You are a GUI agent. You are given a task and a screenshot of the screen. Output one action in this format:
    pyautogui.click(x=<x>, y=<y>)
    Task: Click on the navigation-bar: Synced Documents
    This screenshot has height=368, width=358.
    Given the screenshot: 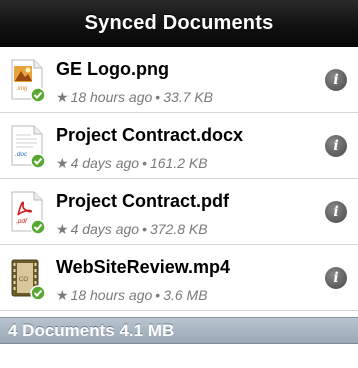 What is the action you would take?
    pyautogui.click(x=179, y=23)
    